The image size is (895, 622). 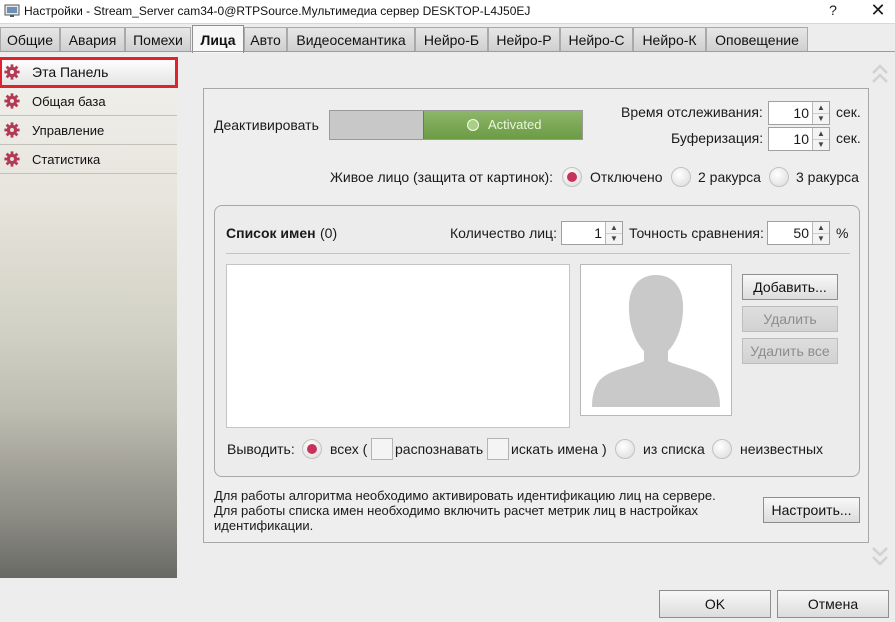 I want to click on ok-button: OK, so click(x=715, y=604).